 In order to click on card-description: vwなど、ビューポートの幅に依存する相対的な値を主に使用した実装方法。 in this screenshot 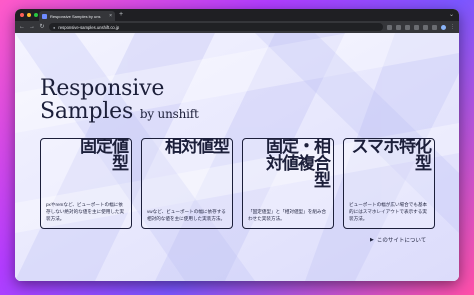, I will do `click(186, 215)`.